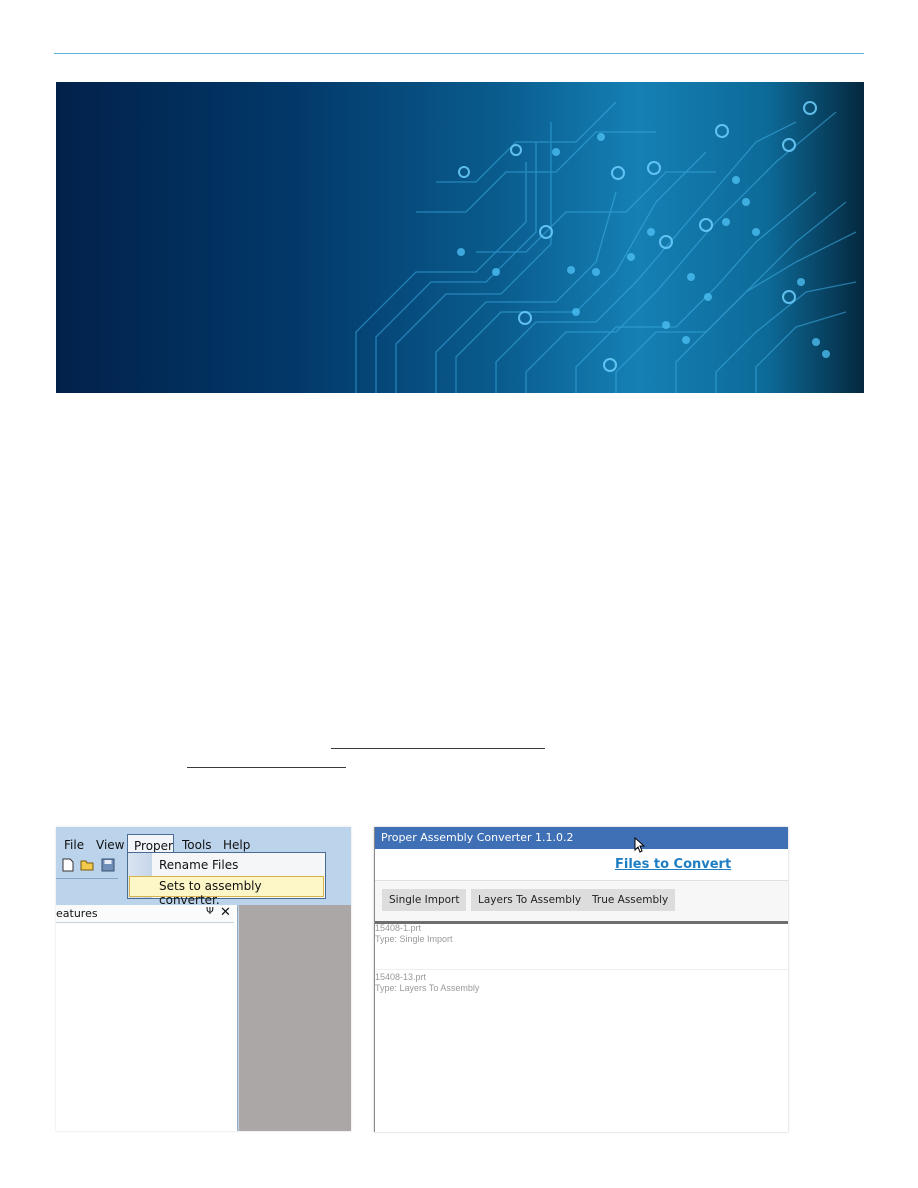 The height and width of the screenshot is (1188, 918). Describe the element at coordinates (581, 983) in the screenshot. I see `file-entry: 15408-13.prt Type: Layers To Assembly` at that location.